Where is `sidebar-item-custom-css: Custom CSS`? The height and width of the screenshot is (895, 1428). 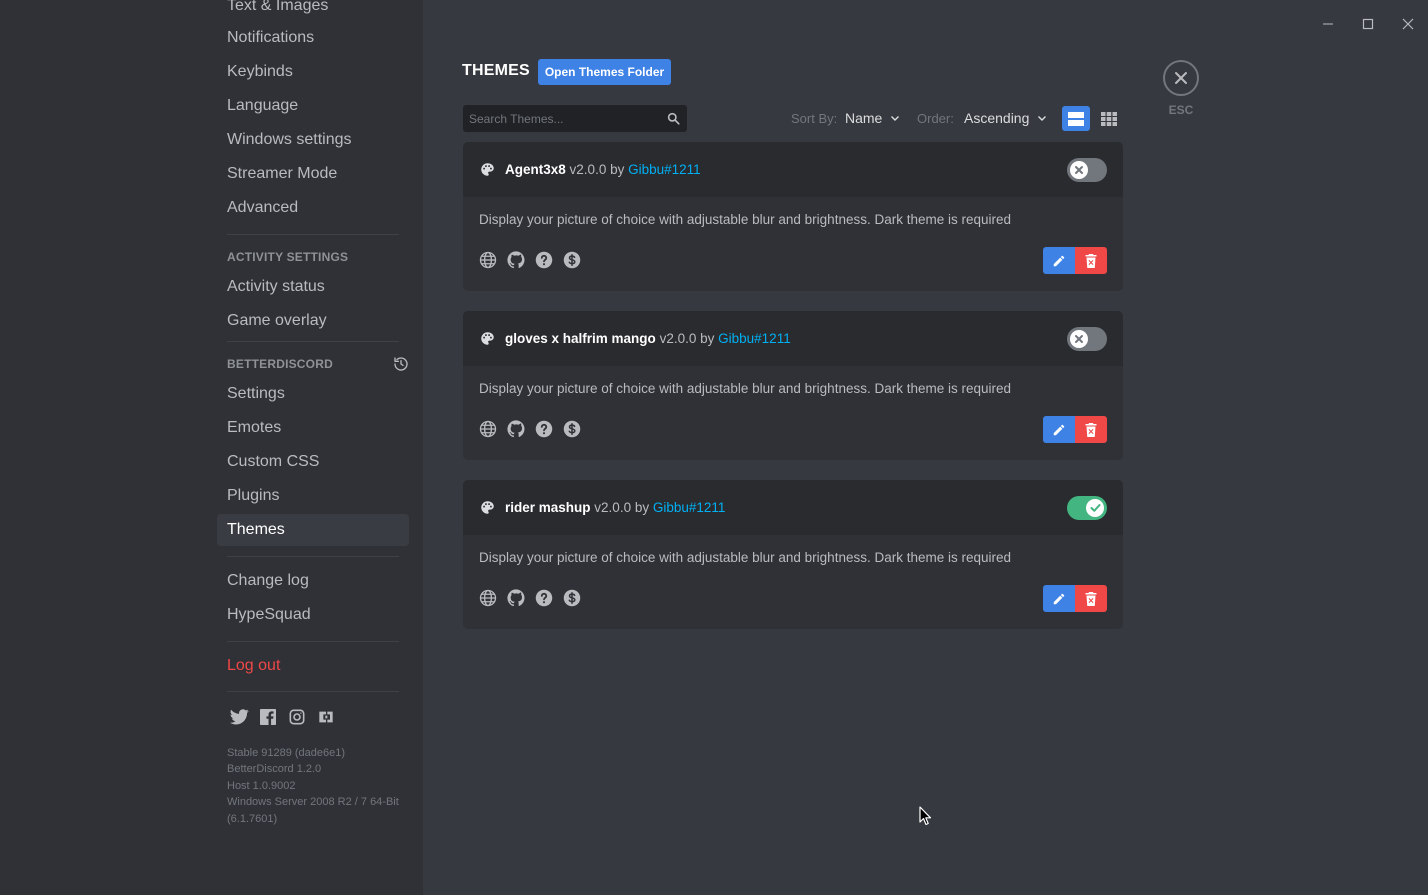 sidebar-item-custom-css: Custom CSS is located at coordinates (313, 462).